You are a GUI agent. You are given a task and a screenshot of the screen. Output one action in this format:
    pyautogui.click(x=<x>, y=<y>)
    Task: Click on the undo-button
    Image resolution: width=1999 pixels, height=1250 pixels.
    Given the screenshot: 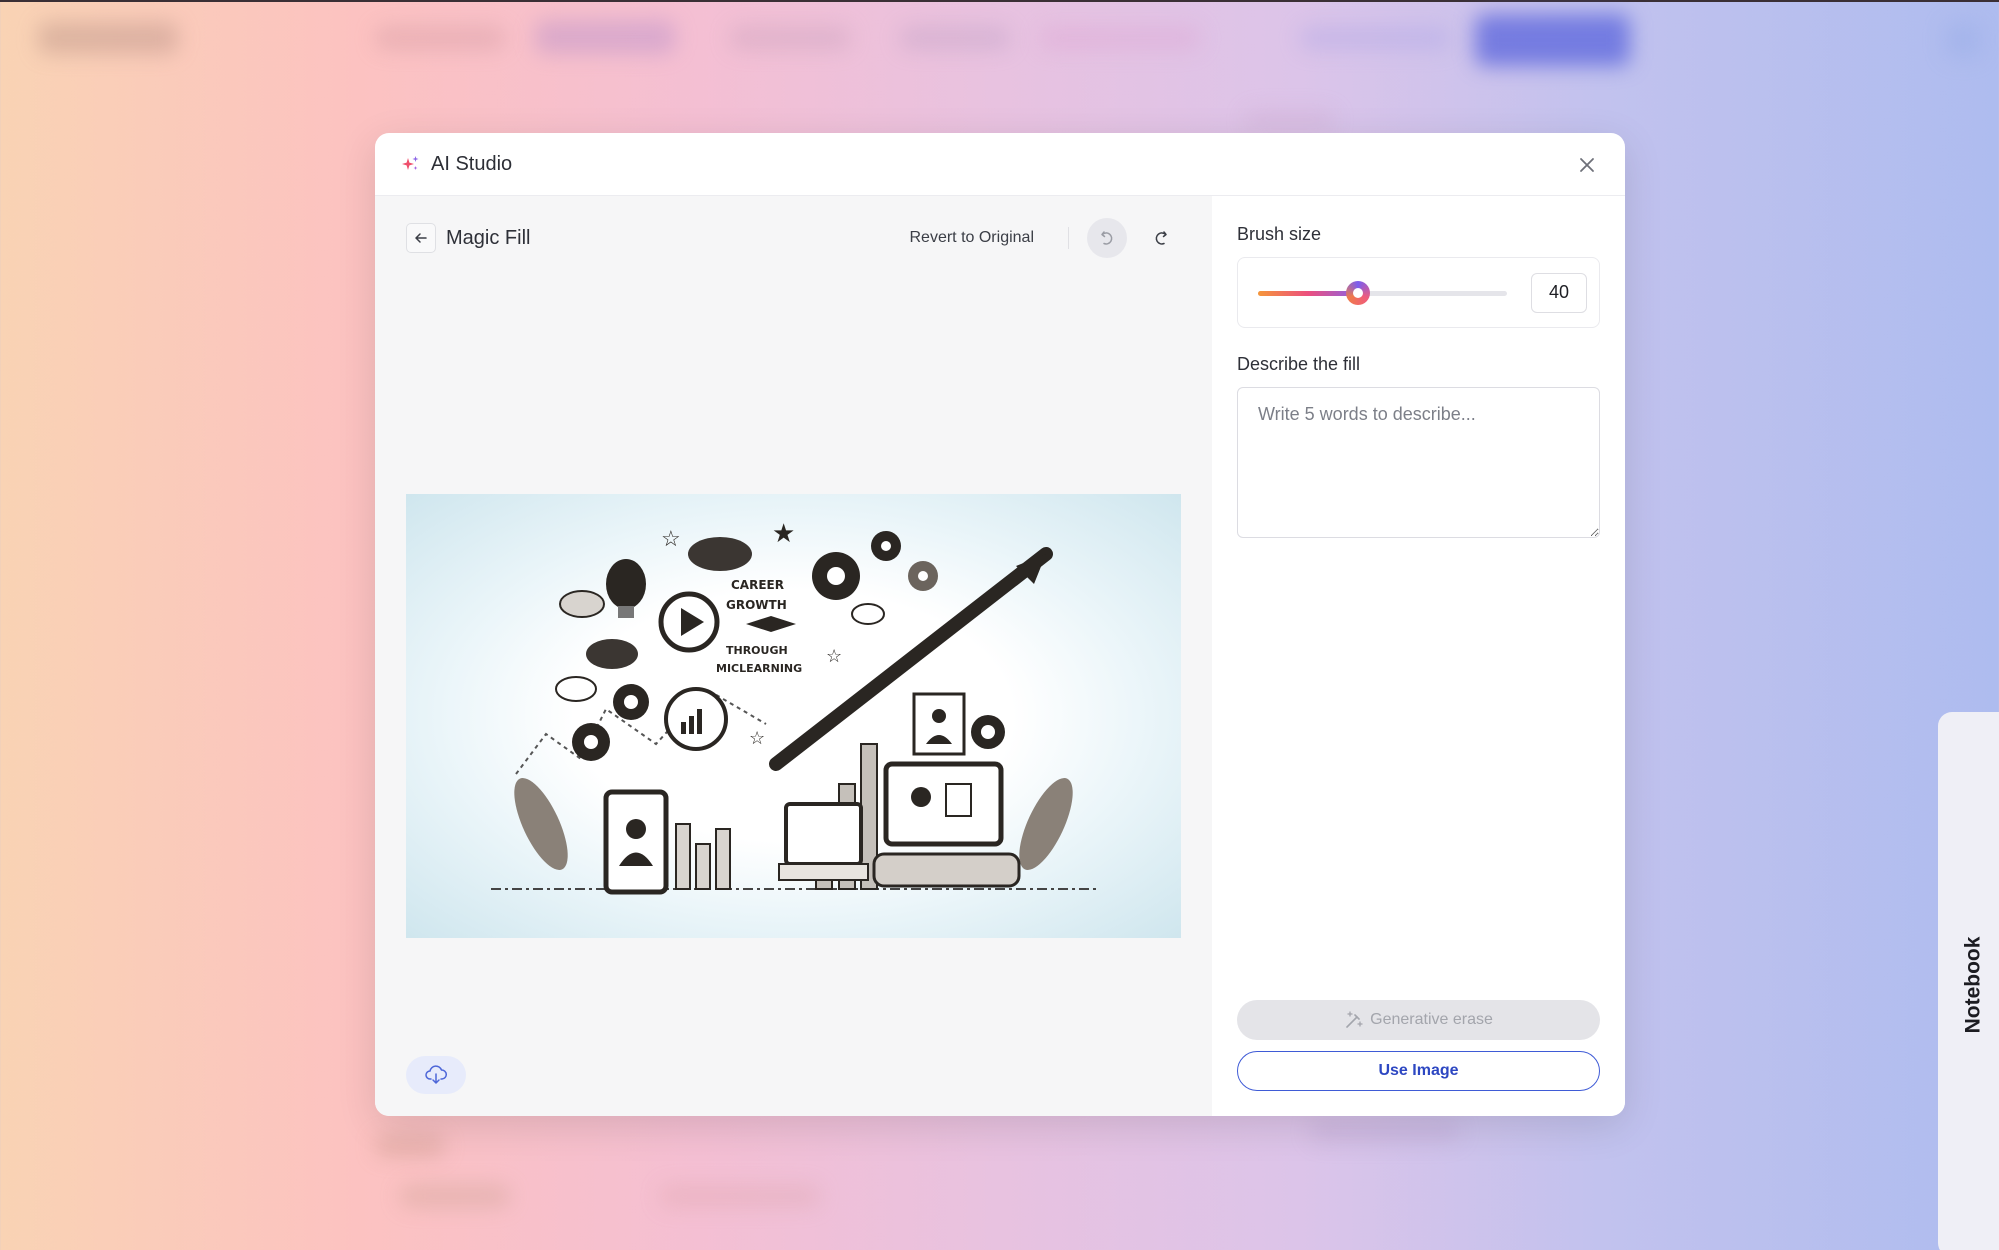 What is the action you would take?
    pyautogui.click(x=1107, y=238)
    